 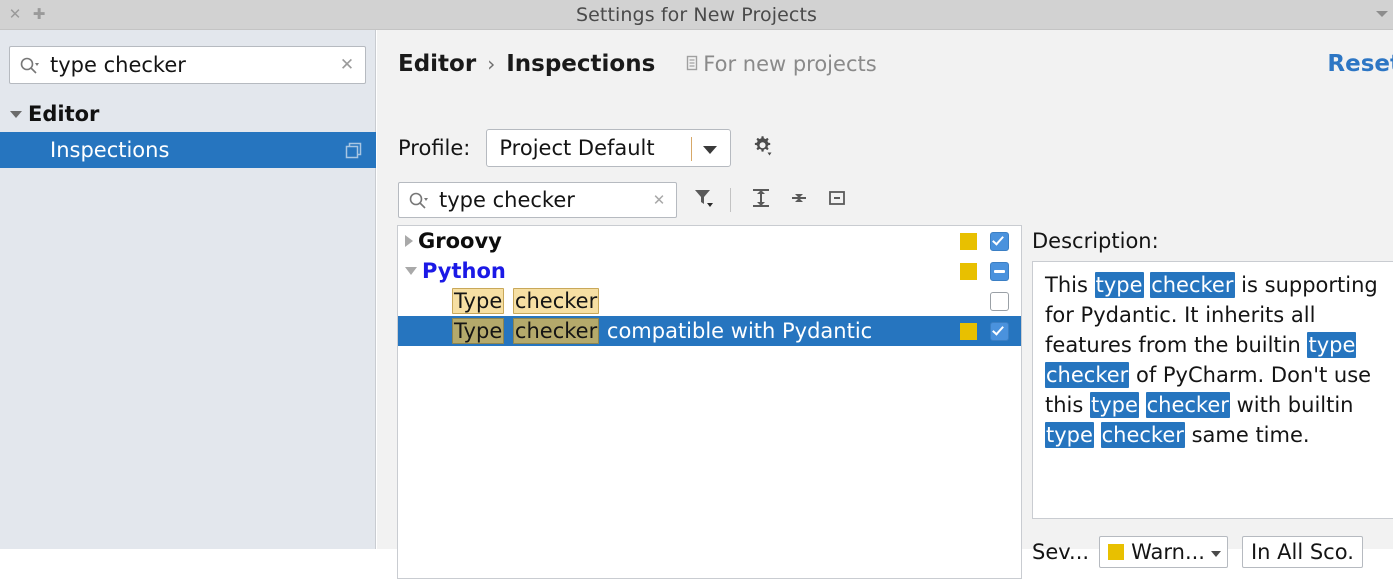 I want to click on document-icon, so click(x=692, y=64).